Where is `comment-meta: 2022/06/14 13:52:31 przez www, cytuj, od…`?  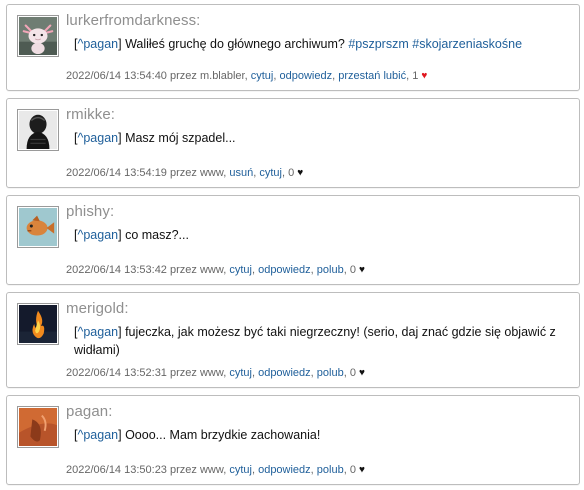 comment-meta: 2022/06/14 13:52:31 przez www, cytuj, od… is located at coordinates (215, 373).